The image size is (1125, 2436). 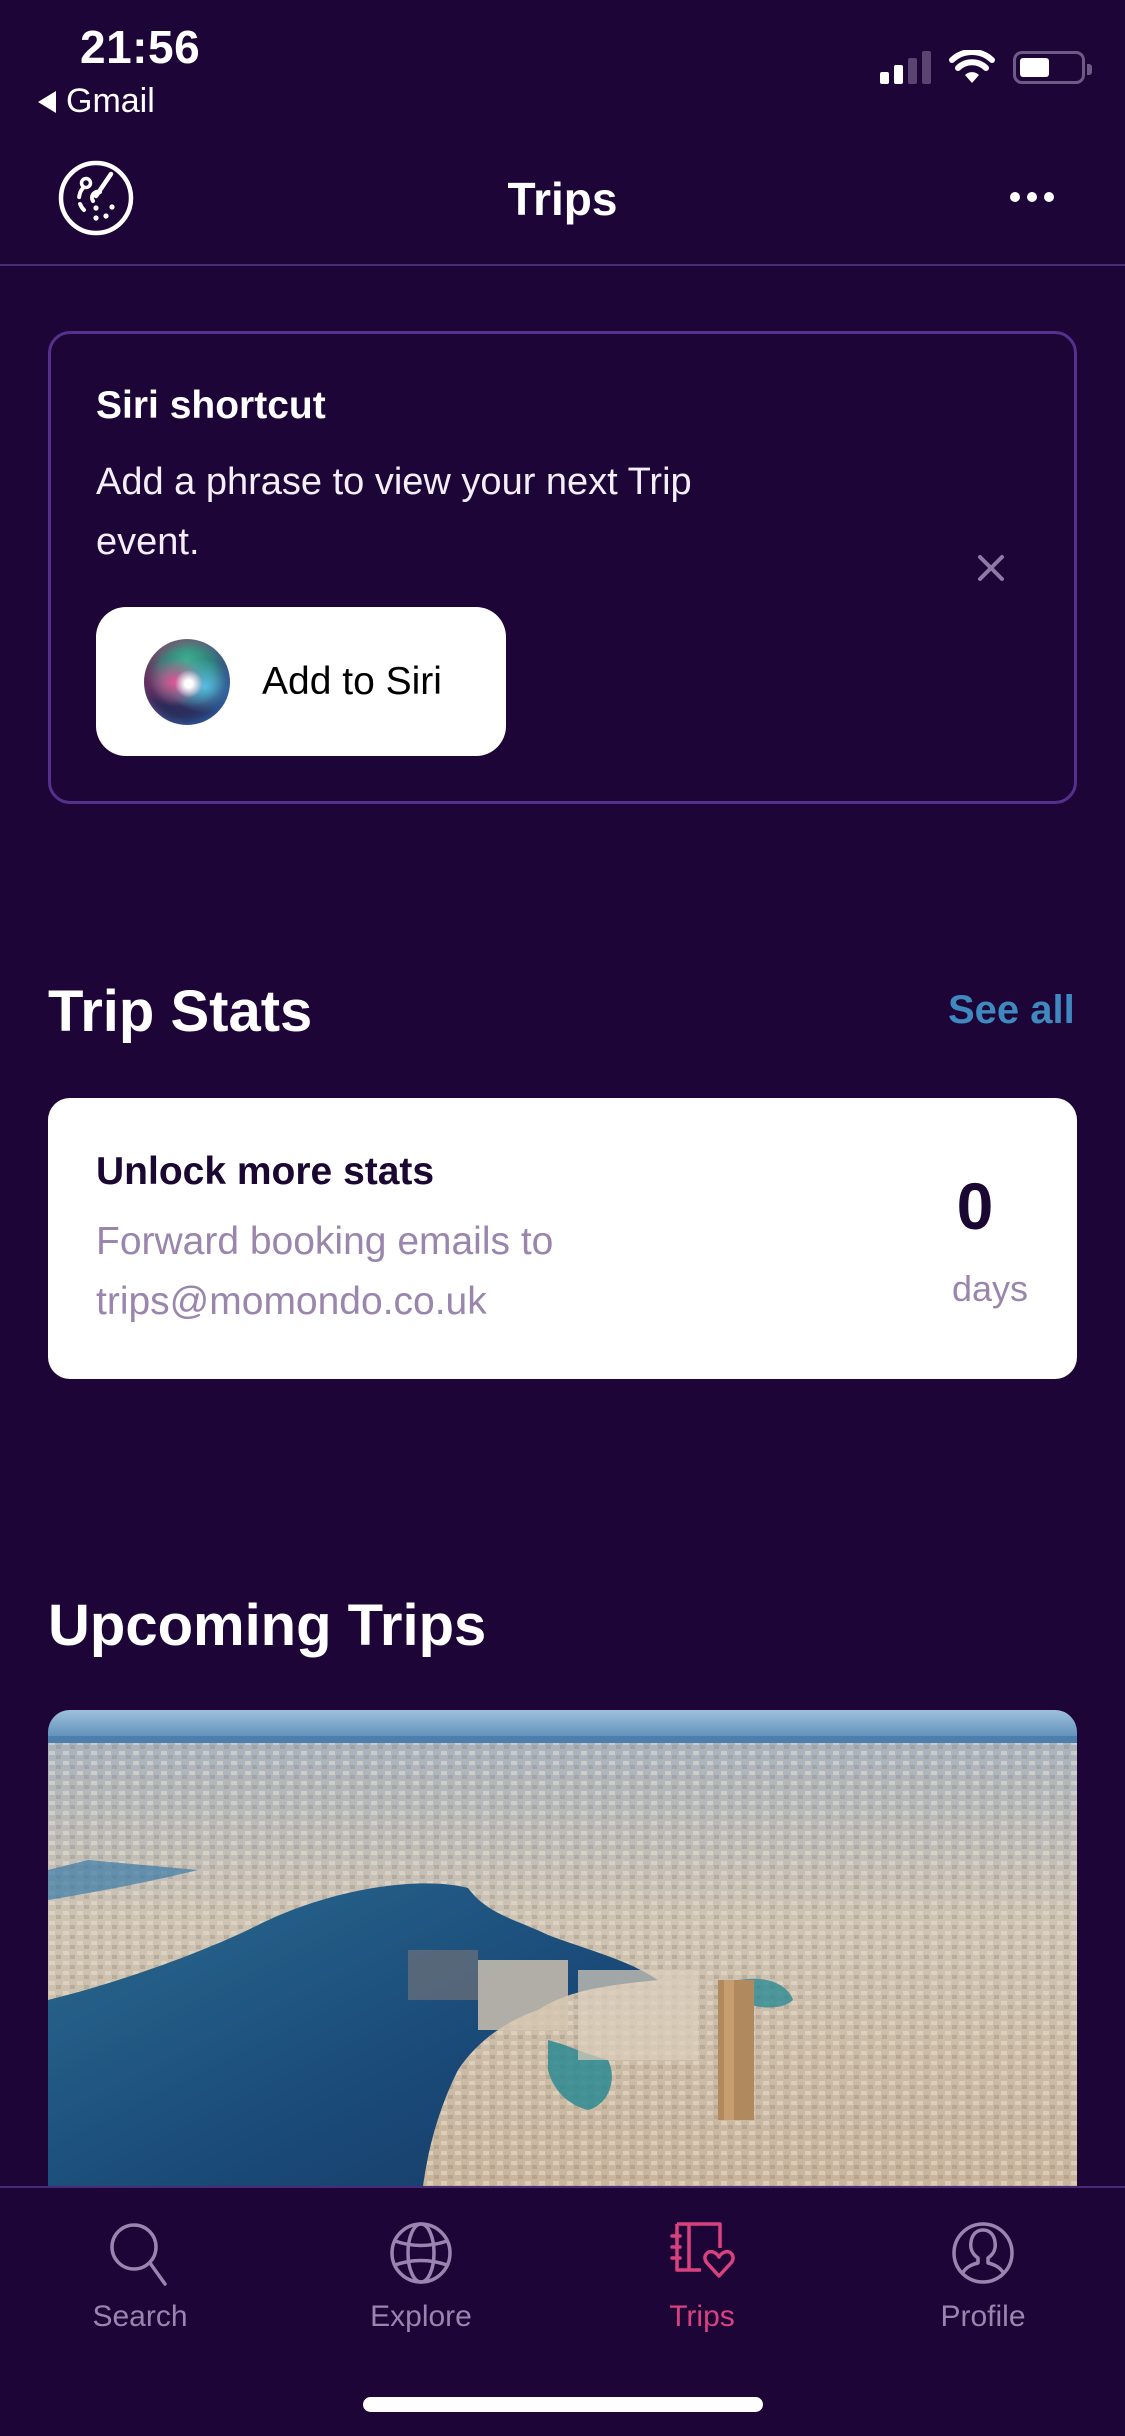 I want to click on battery-fill, so click(x=1034, y=67).